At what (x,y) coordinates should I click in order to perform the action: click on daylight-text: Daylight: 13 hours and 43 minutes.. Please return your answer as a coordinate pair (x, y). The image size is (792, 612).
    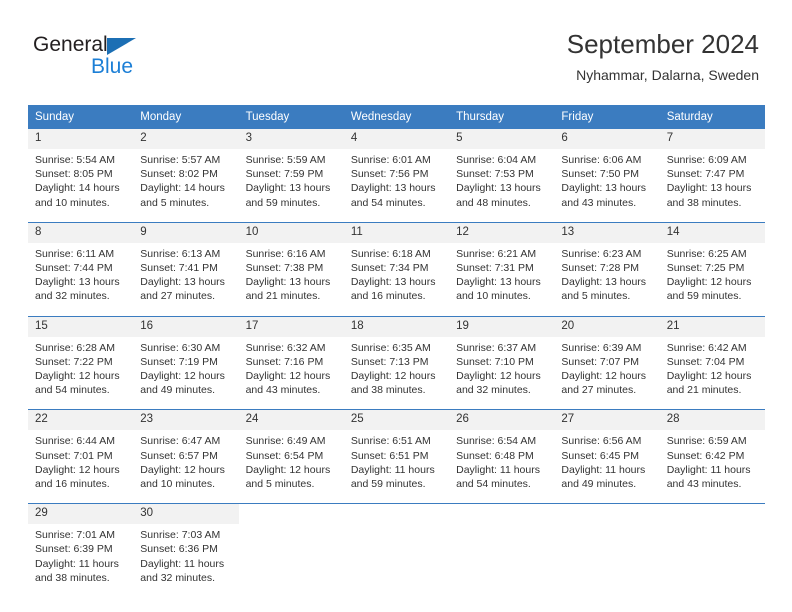
    Looking at the image, I should click on (604, 195).